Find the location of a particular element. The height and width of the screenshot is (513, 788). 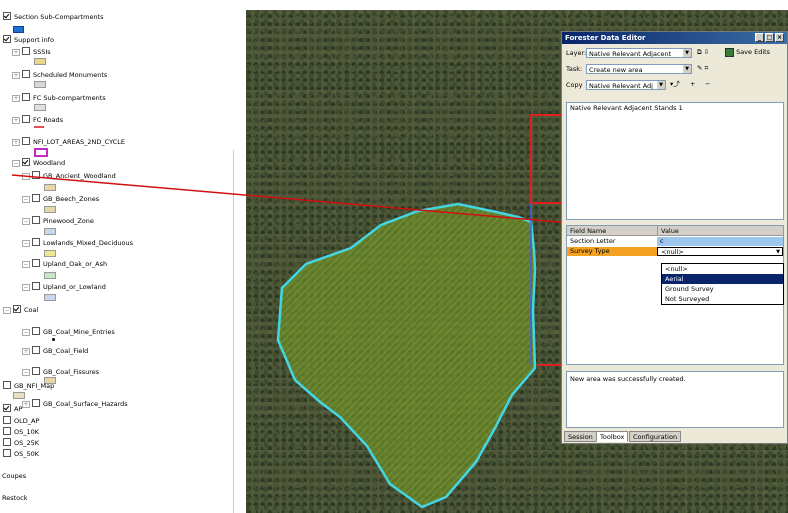

toc-layer-item: − Coal is located at coordinates (20, 310).